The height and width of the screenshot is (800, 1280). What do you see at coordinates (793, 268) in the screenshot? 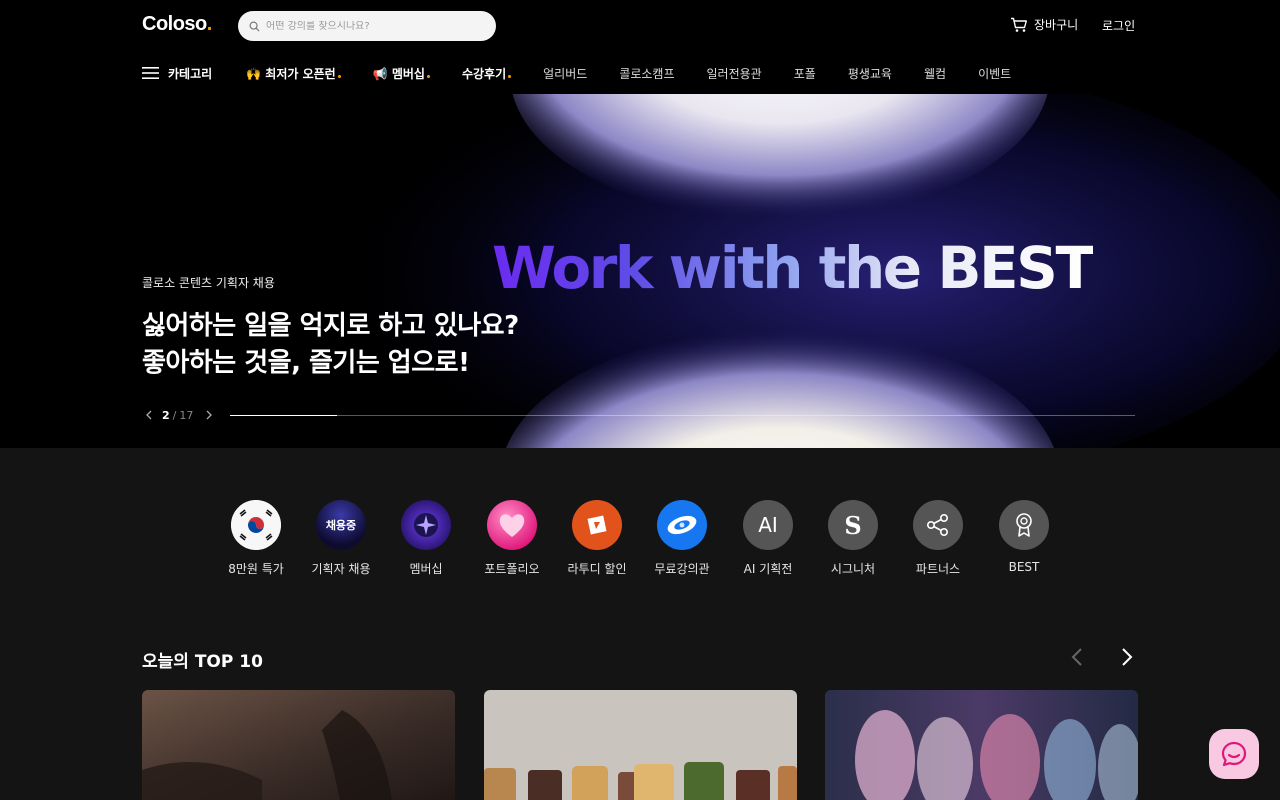
I see `hero-headline-graphic: Work with the BEST` at bounding box center [793, 268].